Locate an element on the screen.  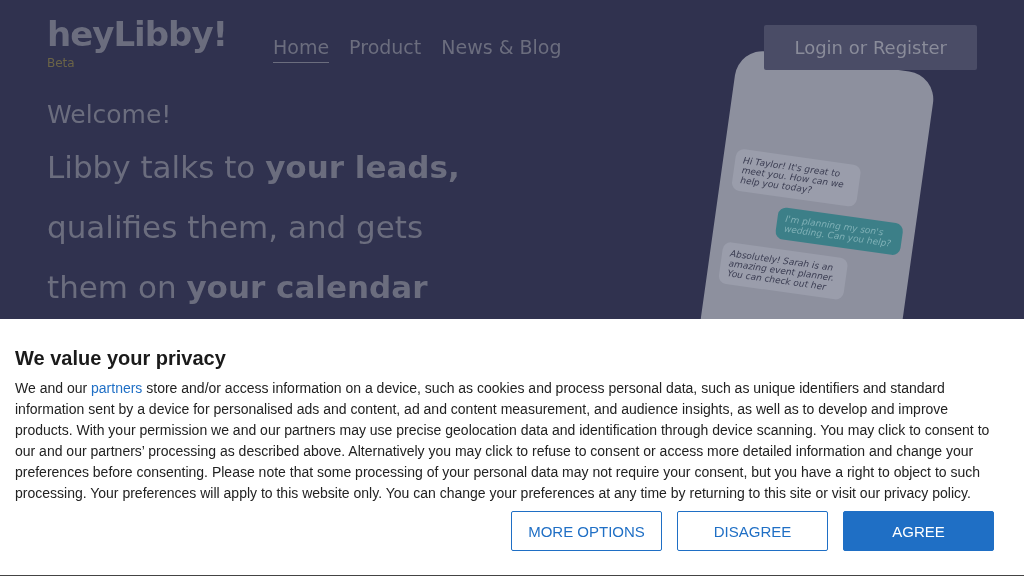
consent-button: MORE OPTIONS is located at coordinates (586, 531).